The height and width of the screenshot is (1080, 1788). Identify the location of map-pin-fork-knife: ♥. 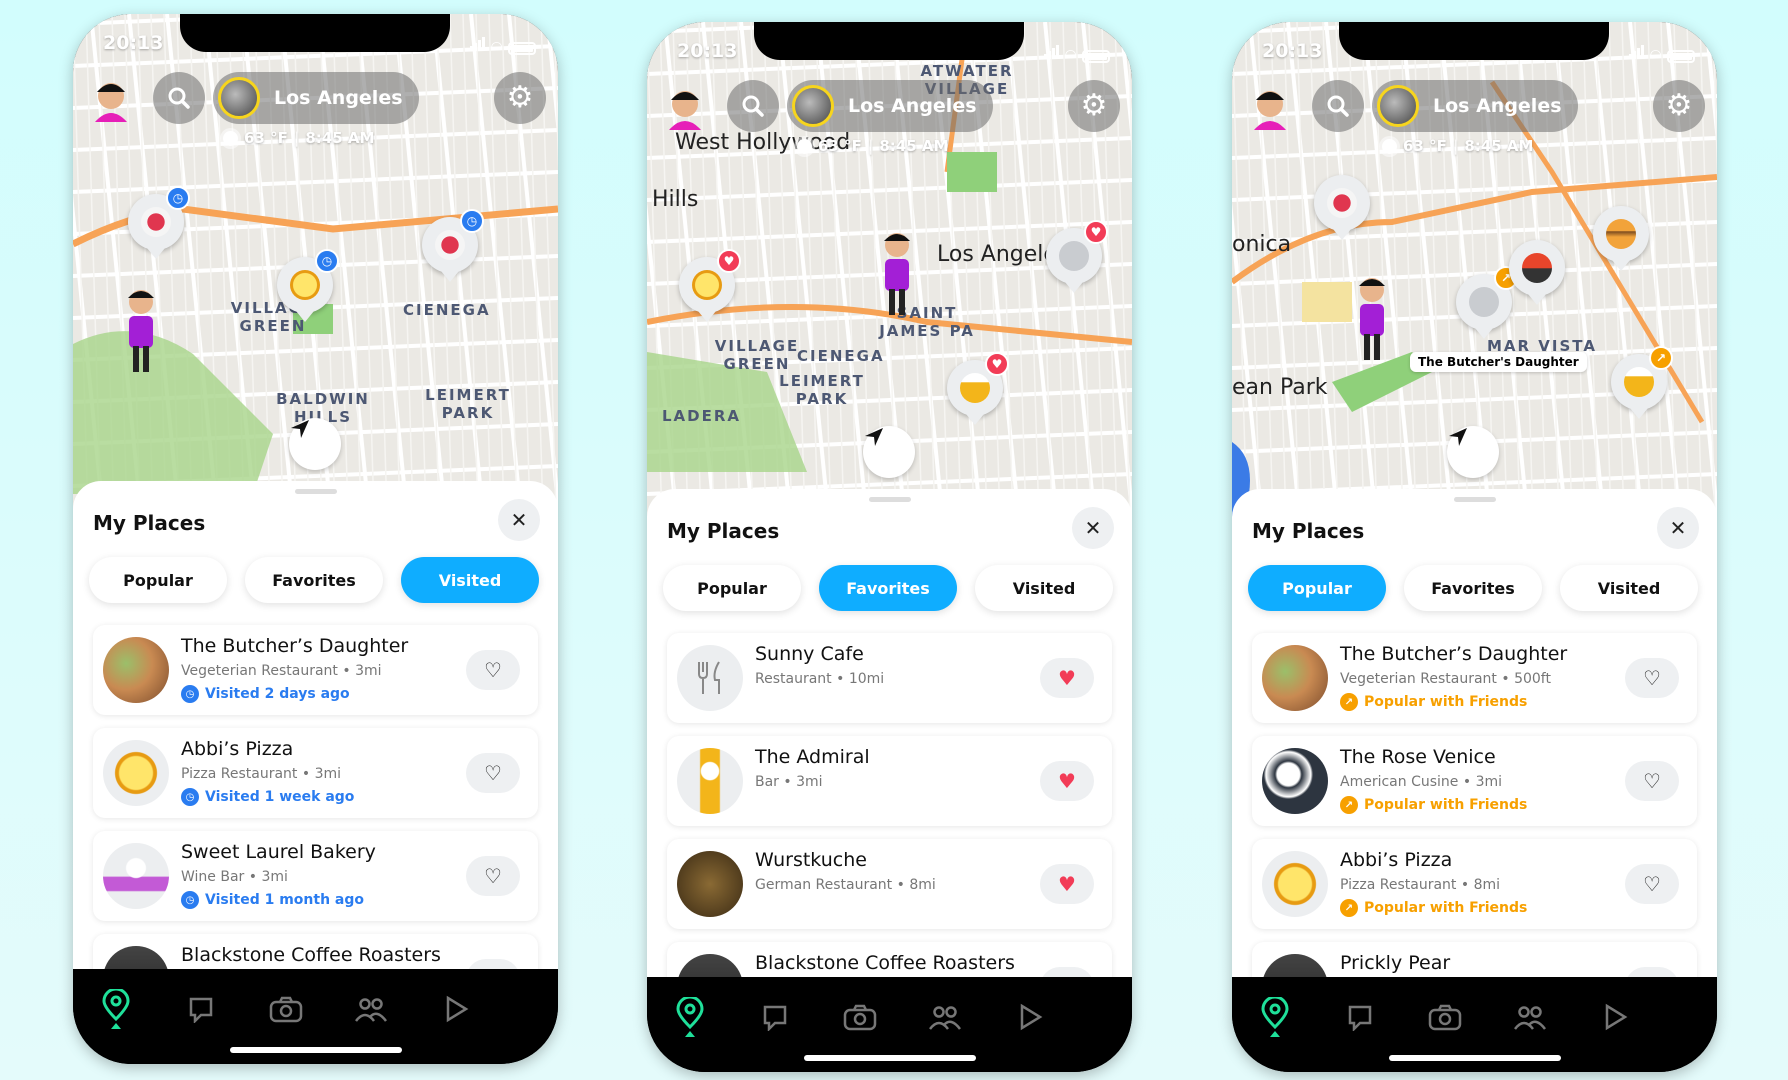
(1077, 256).